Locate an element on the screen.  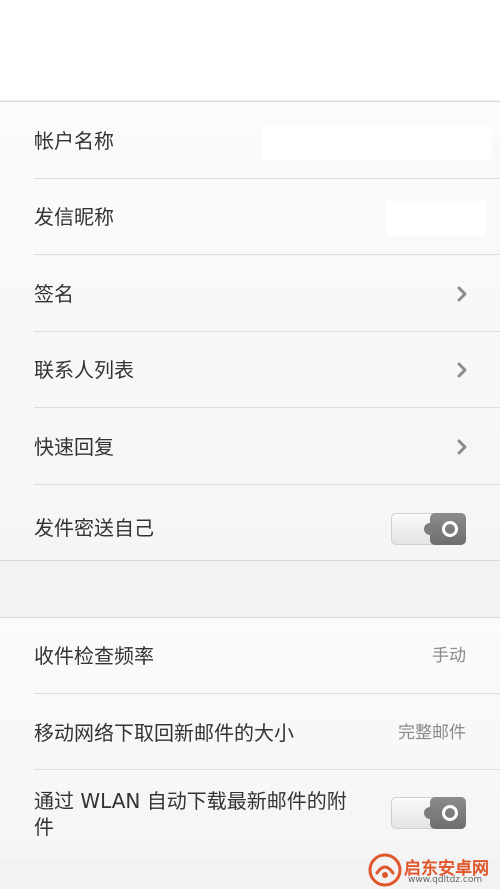
bcc-self-toggle is located at coordinates (428, 529).